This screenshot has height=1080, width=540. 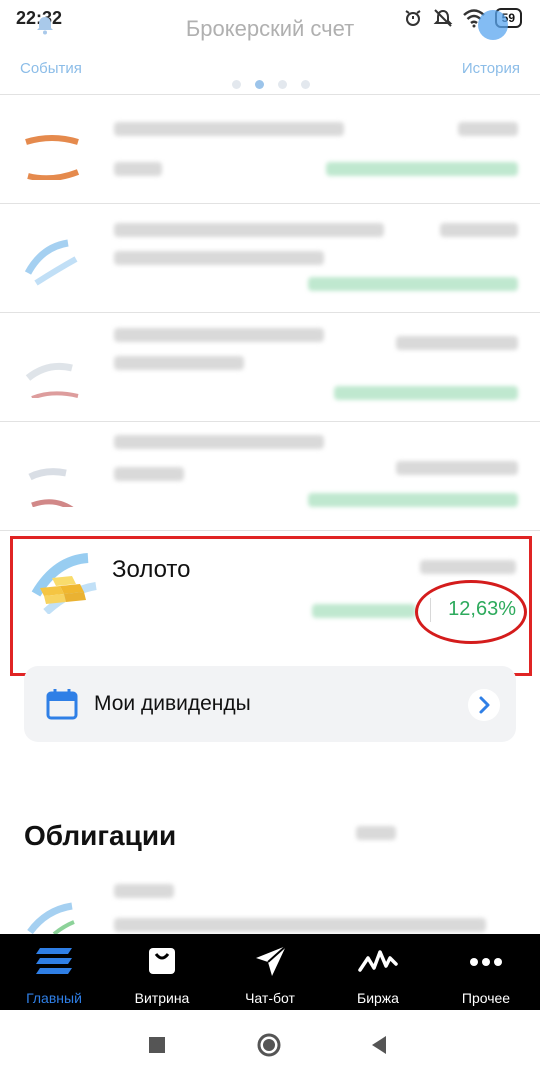 I want to click on send-icon, so click(x=271, y=960).